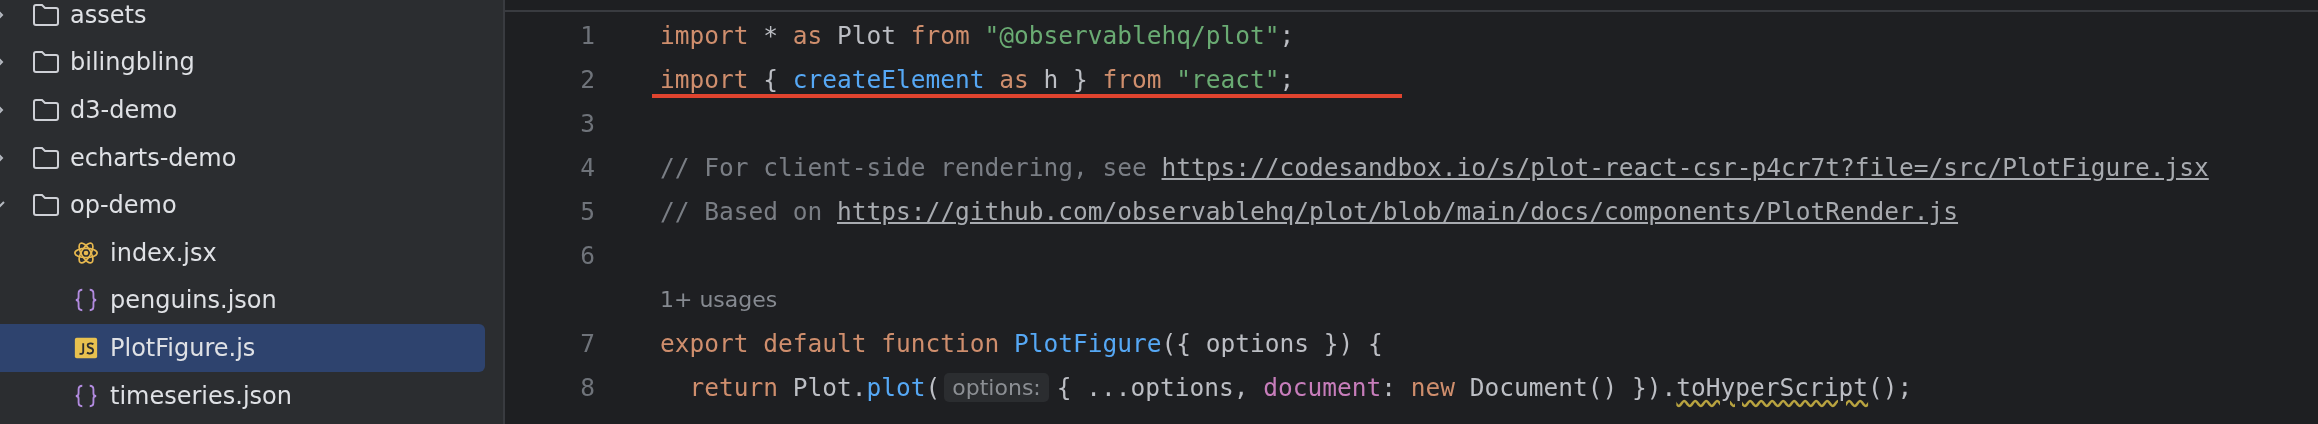 This screenshot has height=424, width=2318. I want to click on usages-hint: 1+ usages, so click(719, 299).